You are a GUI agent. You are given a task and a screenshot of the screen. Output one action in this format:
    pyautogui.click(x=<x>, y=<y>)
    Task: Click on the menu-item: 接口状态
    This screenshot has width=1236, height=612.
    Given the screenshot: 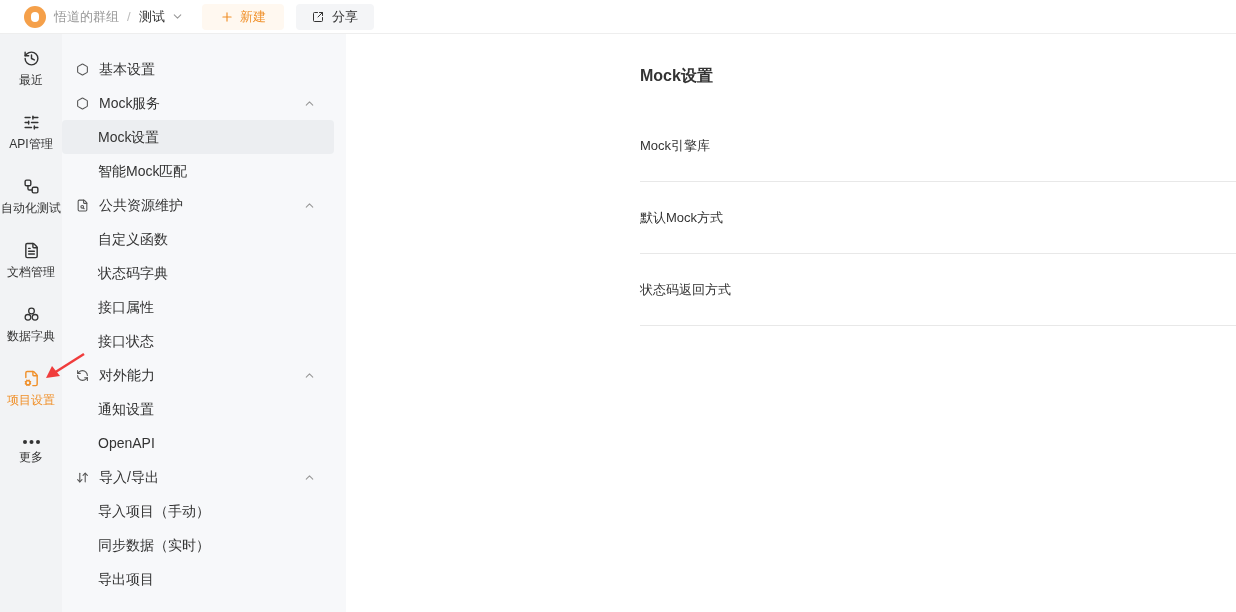 What is the action you would take?
    pyautogui.click(x=198, y=341)
    